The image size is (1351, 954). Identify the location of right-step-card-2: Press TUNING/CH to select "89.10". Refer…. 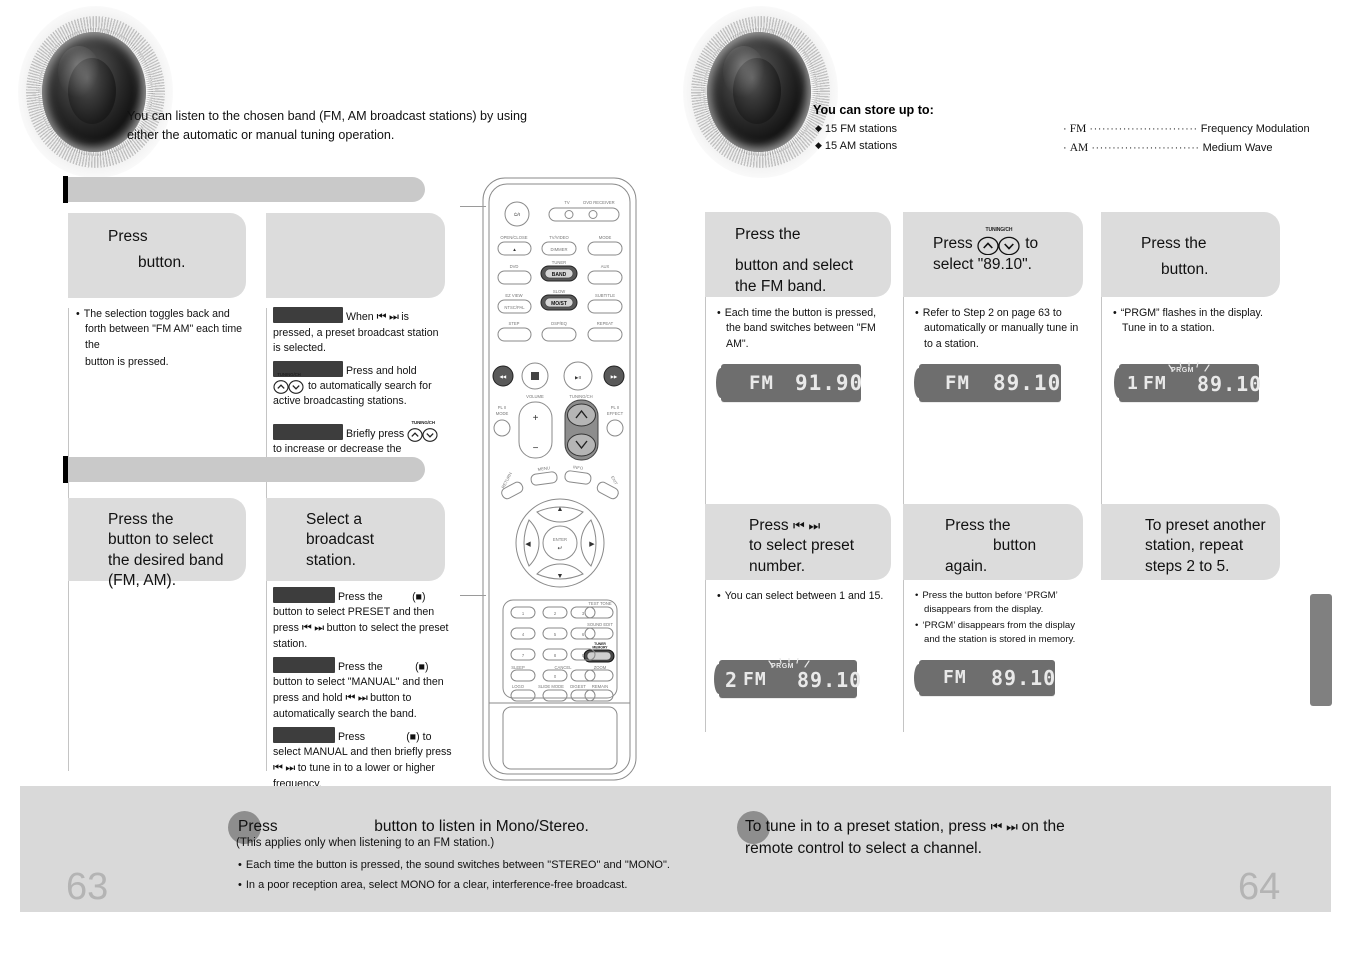
(993, 363).